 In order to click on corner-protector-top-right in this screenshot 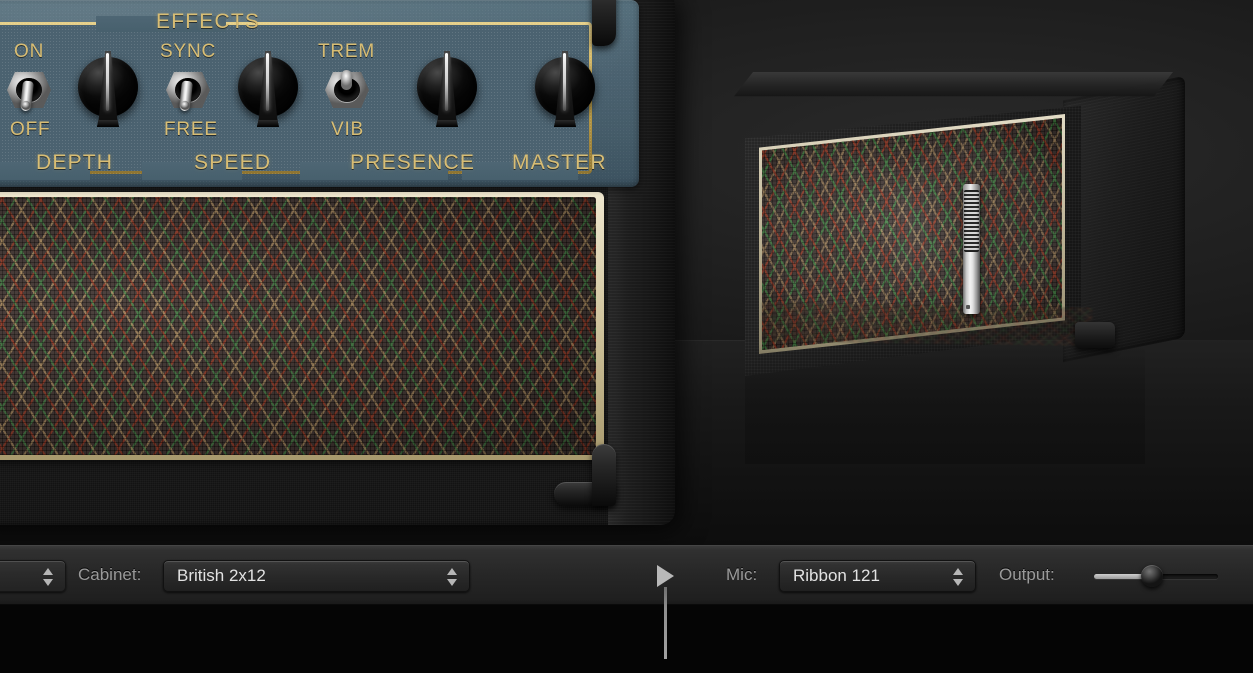, I will do `click(585, 23)`.